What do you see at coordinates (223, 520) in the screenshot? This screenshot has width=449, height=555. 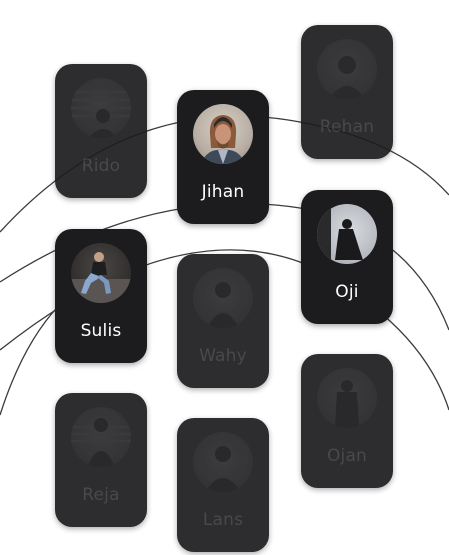 I see `profile-name: Lans` at bounding box center [223, 520].